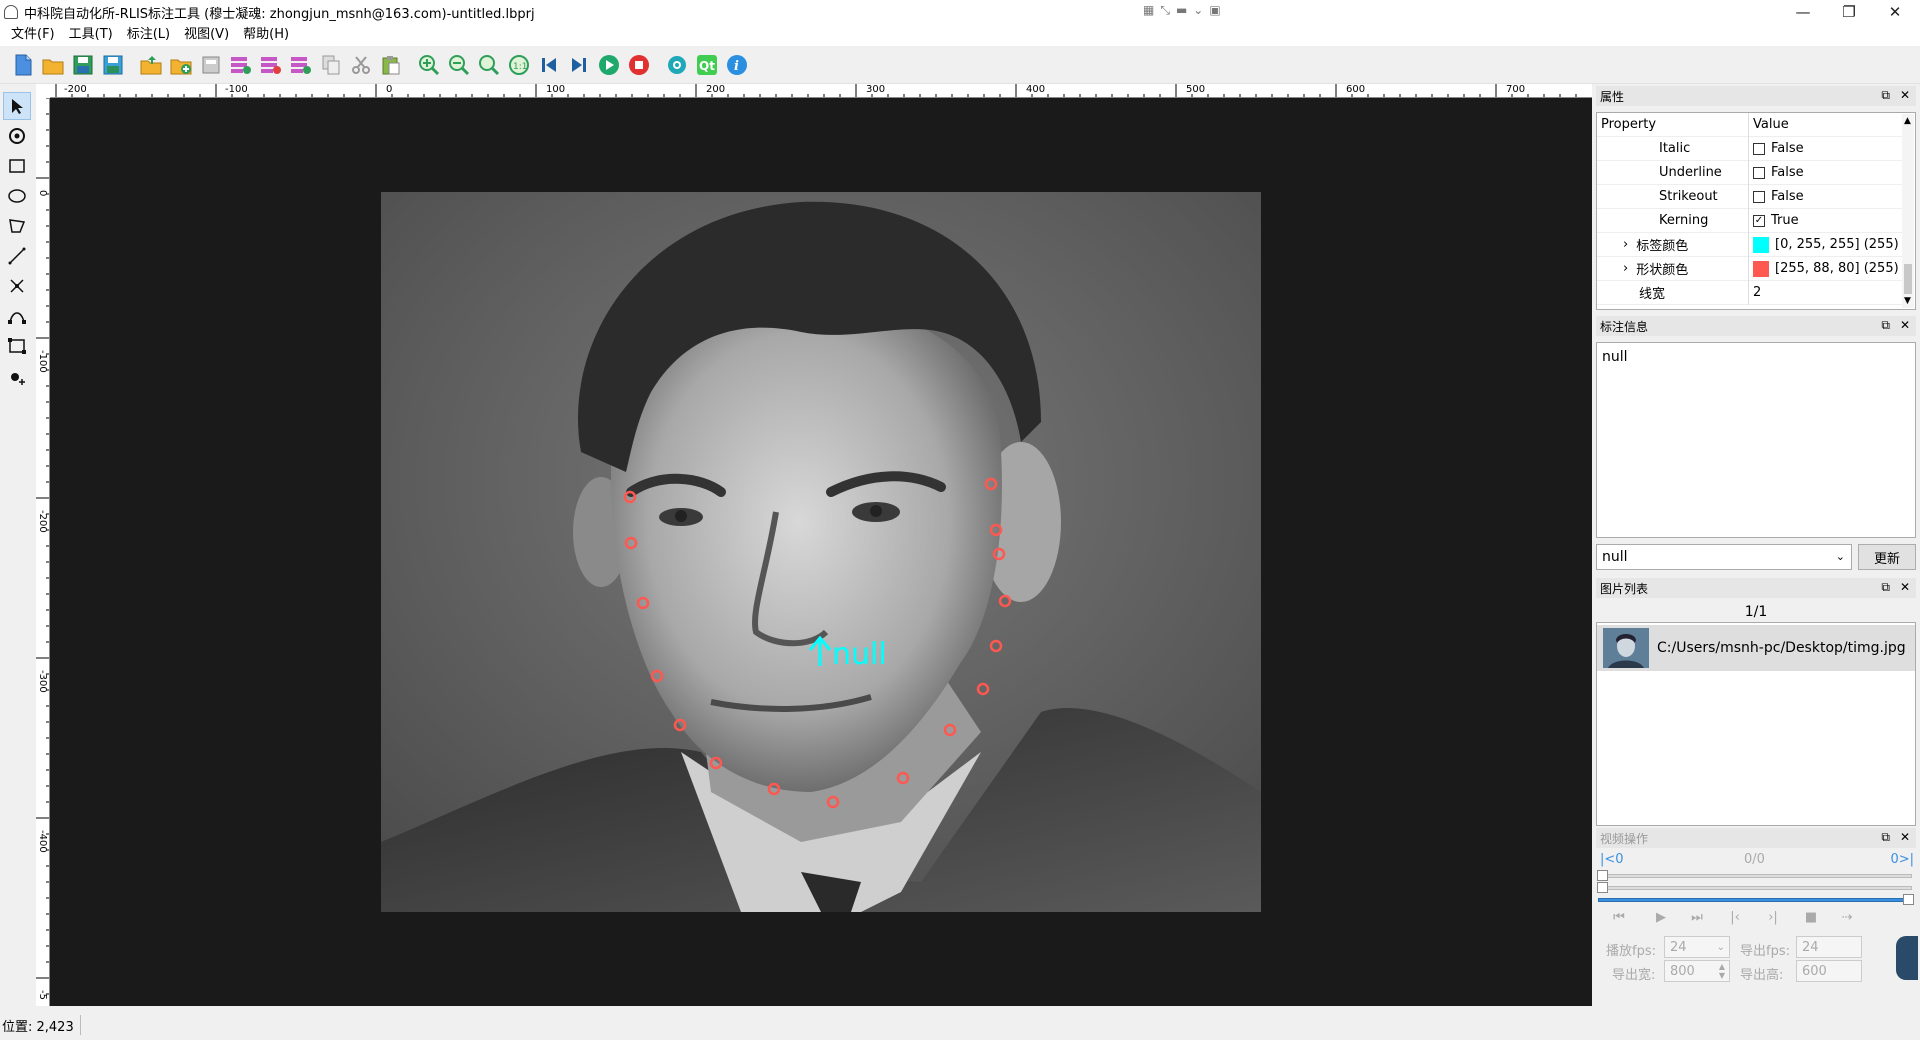  I want to click on shrink-icon: ⤡, so click(1165, 10).